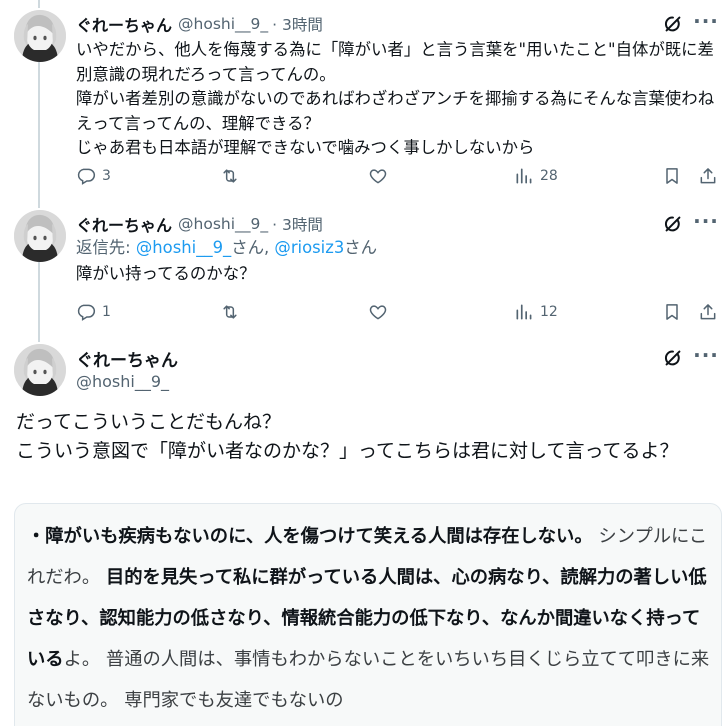  I want to click on reply-button: 1, so click(93, 312).